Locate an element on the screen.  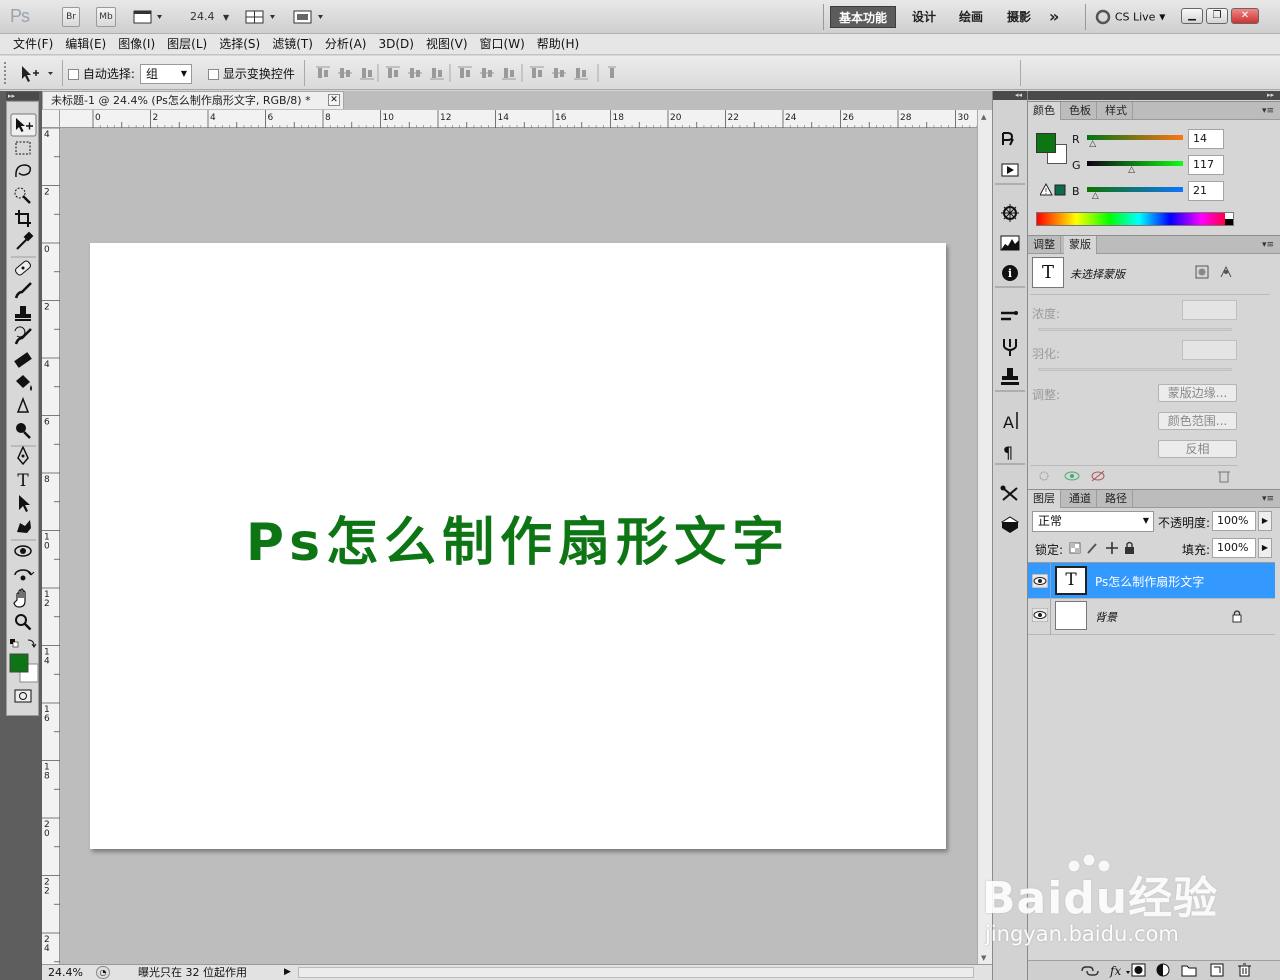
align-bottom-icon is located at coordinates (367, 74).